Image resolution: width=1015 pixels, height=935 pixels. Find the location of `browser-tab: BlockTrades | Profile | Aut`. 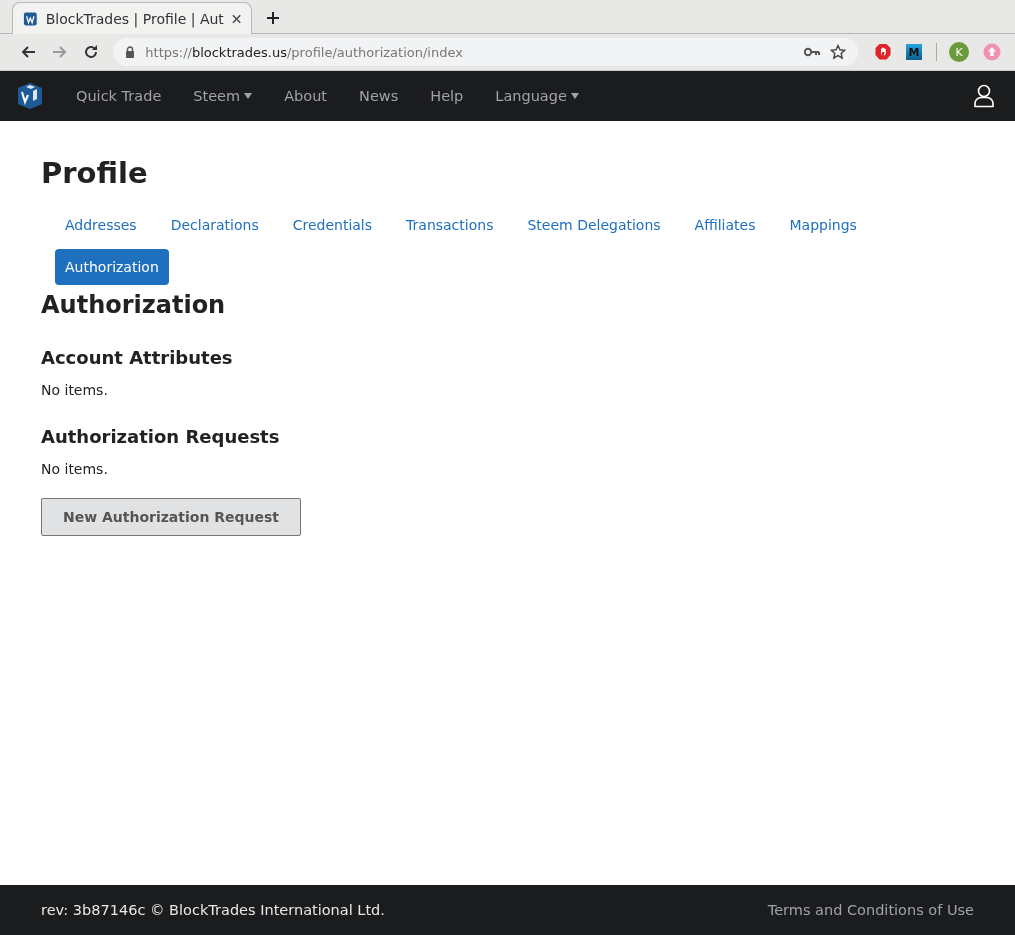

browser-tab: BlockTrades | Profile | Aut is located at coordinates (132, 18).